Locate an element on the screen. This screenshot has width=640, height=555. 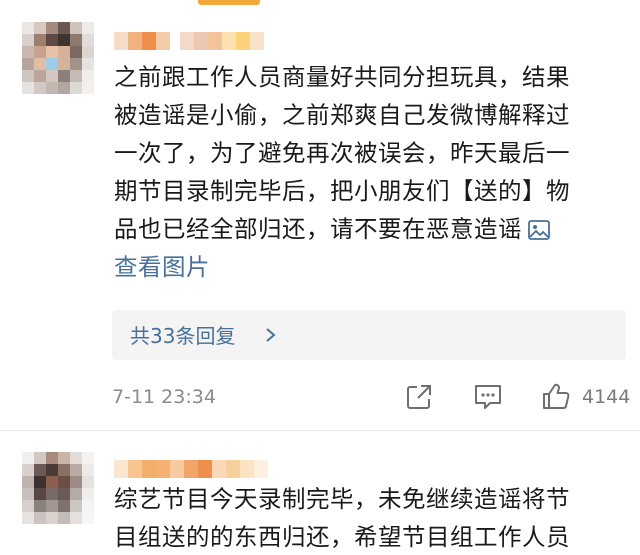
image-icon is located at coordinates (539, 230).